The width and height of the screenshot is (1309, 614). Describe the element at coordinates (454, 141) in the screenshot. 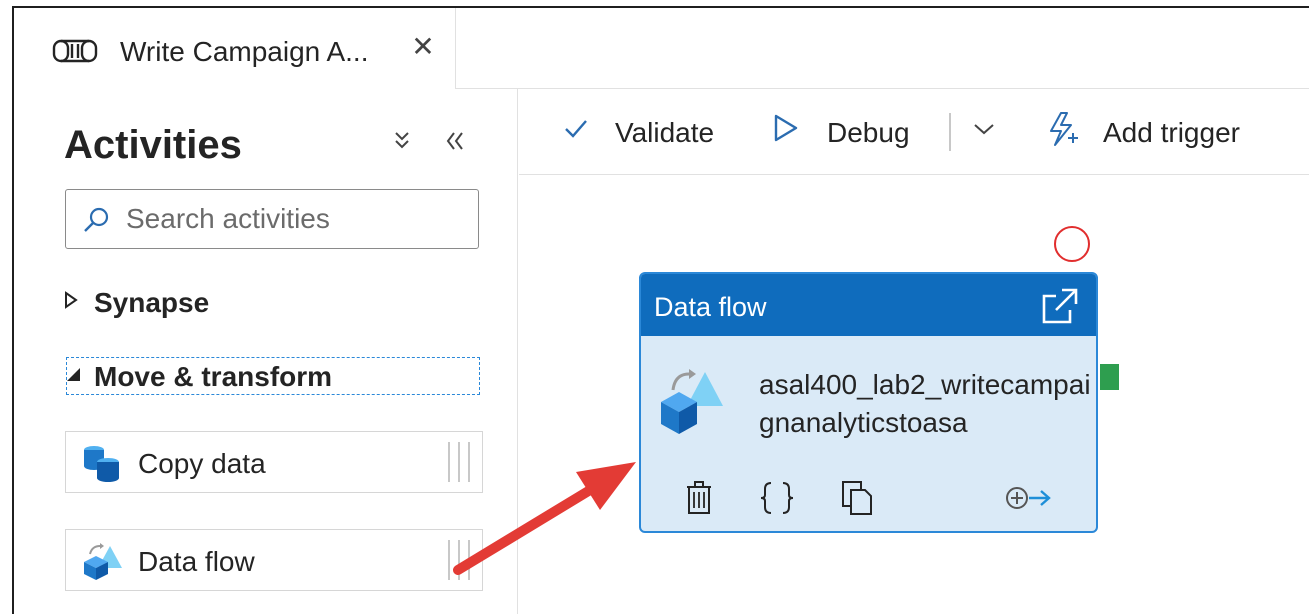

I see `hide-panel-icon` at that location.